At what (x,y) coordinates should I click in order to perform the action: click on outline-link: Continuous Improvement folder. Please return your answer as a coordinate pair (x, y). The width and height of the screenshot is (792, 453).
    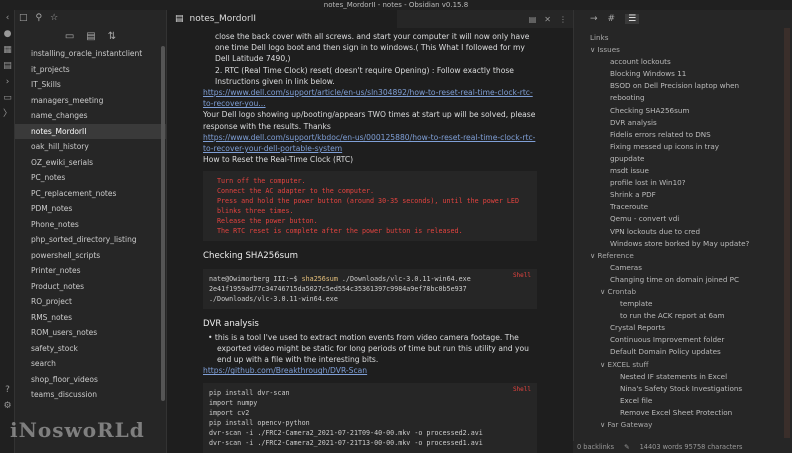
    Looking at the image, I should click on (691, 340).